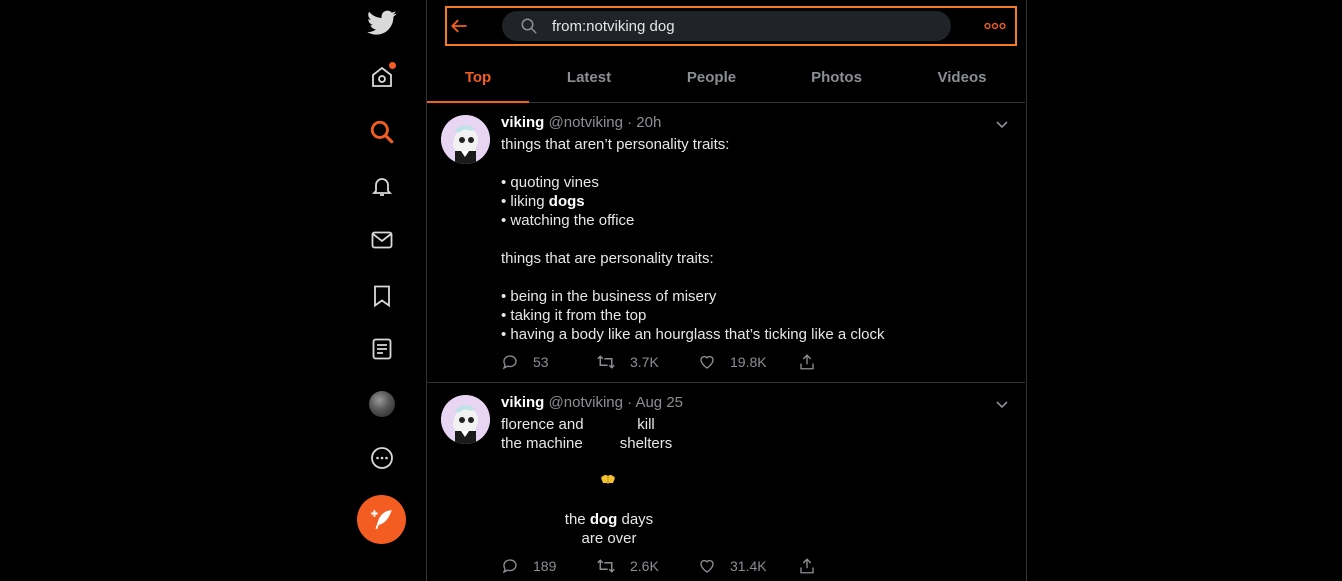 This screenshot has width=1342, height=581. What do you see at coordinates (542, 424) in the screenshot?
I see `tweet-line: florence and` at bounding box center [542, 424].